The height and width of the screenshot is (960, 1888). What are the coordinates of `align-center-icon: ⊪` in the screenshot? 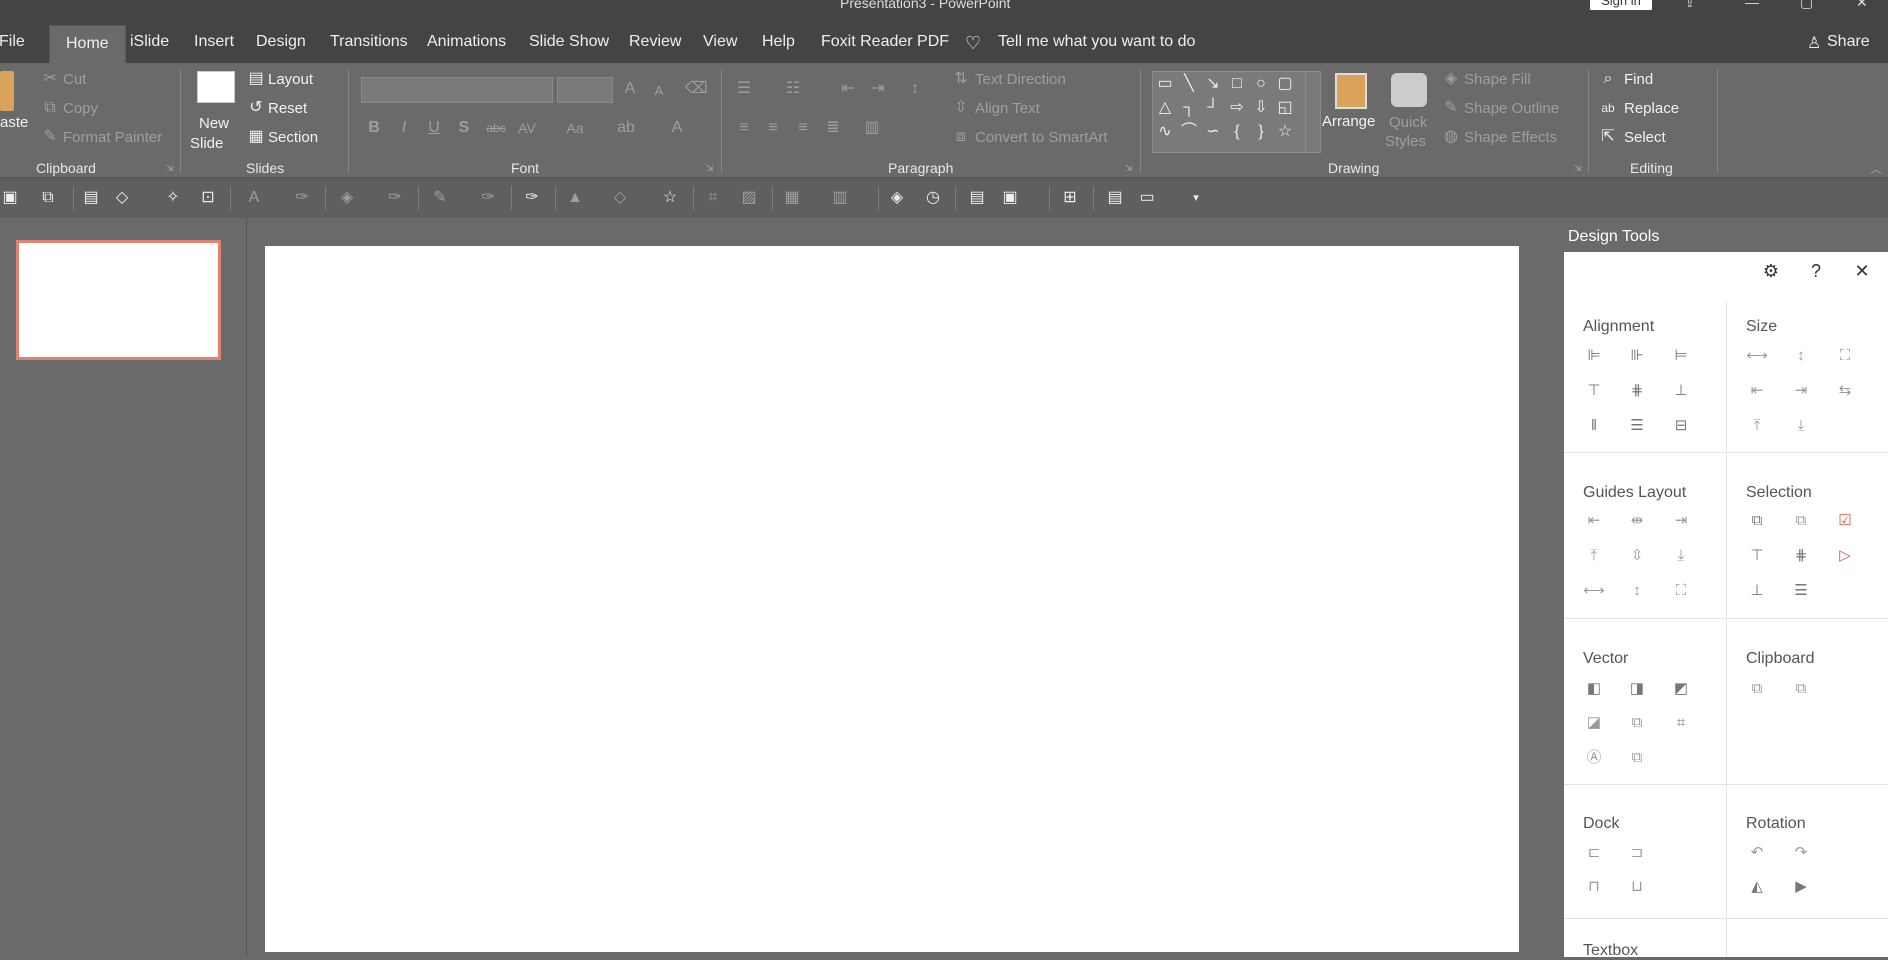 It's located at (1637, 356).